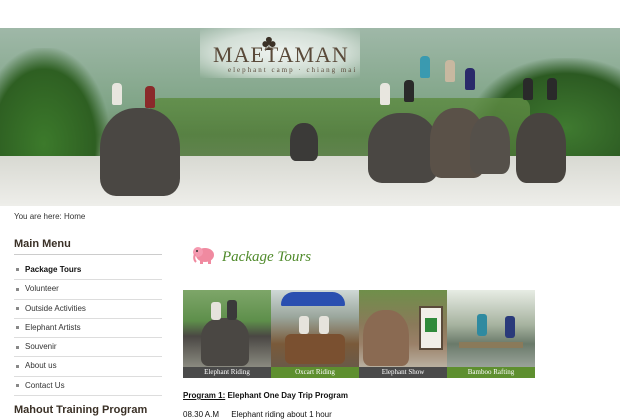 Image resolution: width=620 pixels, height=419 pixels. I want to click on program-title: Elephant One Day Trip Program, so click(287, 395).